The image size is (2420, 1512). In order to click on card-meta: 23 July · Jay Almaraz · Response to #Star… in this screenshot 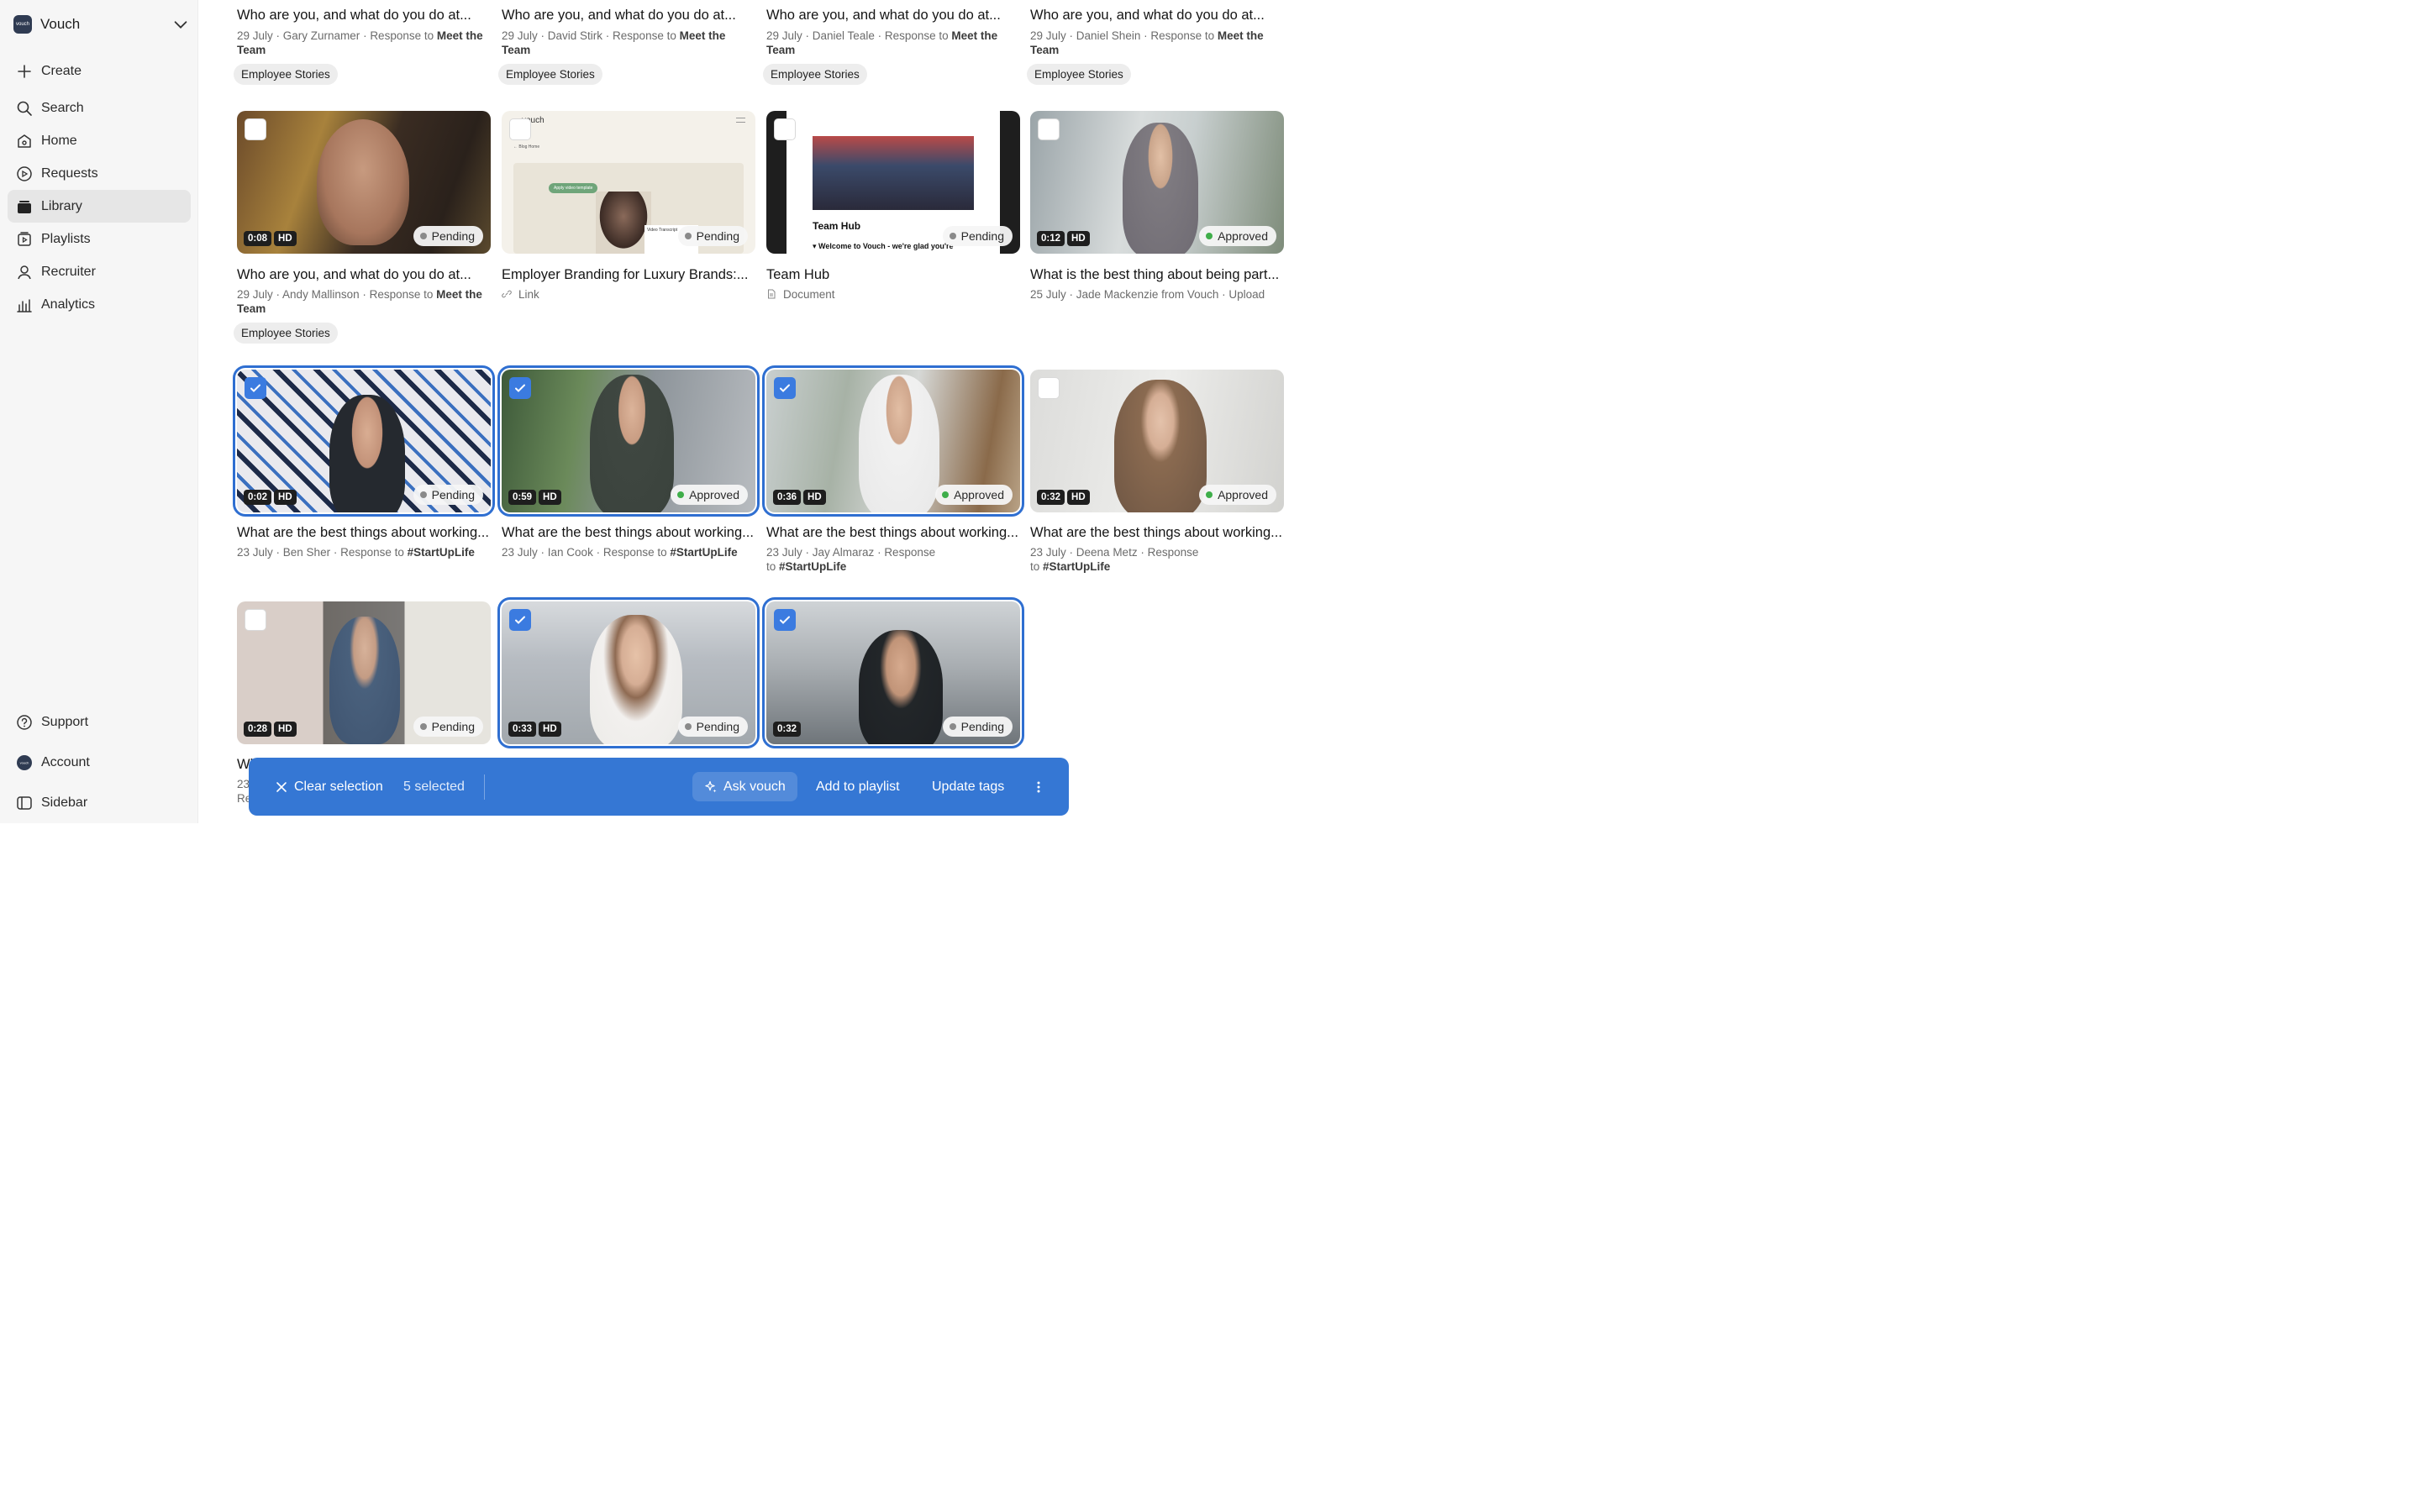, I will do `click(851, 559)`.